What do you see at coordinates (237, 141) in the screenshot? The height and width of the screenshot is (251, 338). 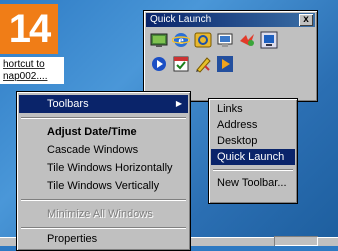 I see `submenu-item-desktop-label: Desktop` at bounding box center [237, 141].